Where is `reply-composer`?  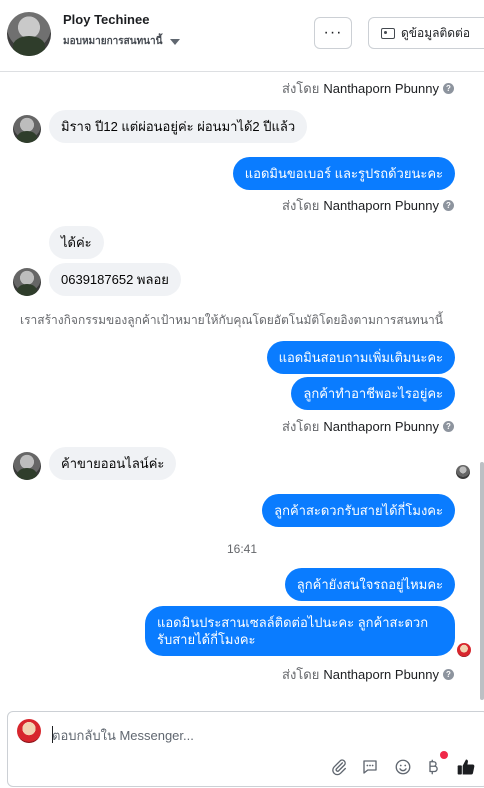
reply-composer is located at coordinates (245, 749).